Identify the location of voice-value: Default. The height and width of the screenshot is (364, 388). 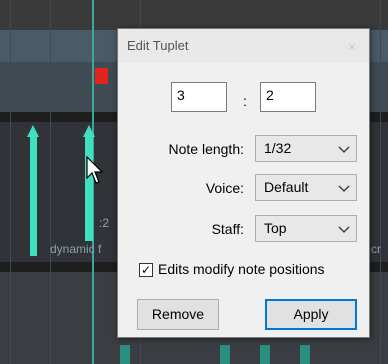
(286, 187).